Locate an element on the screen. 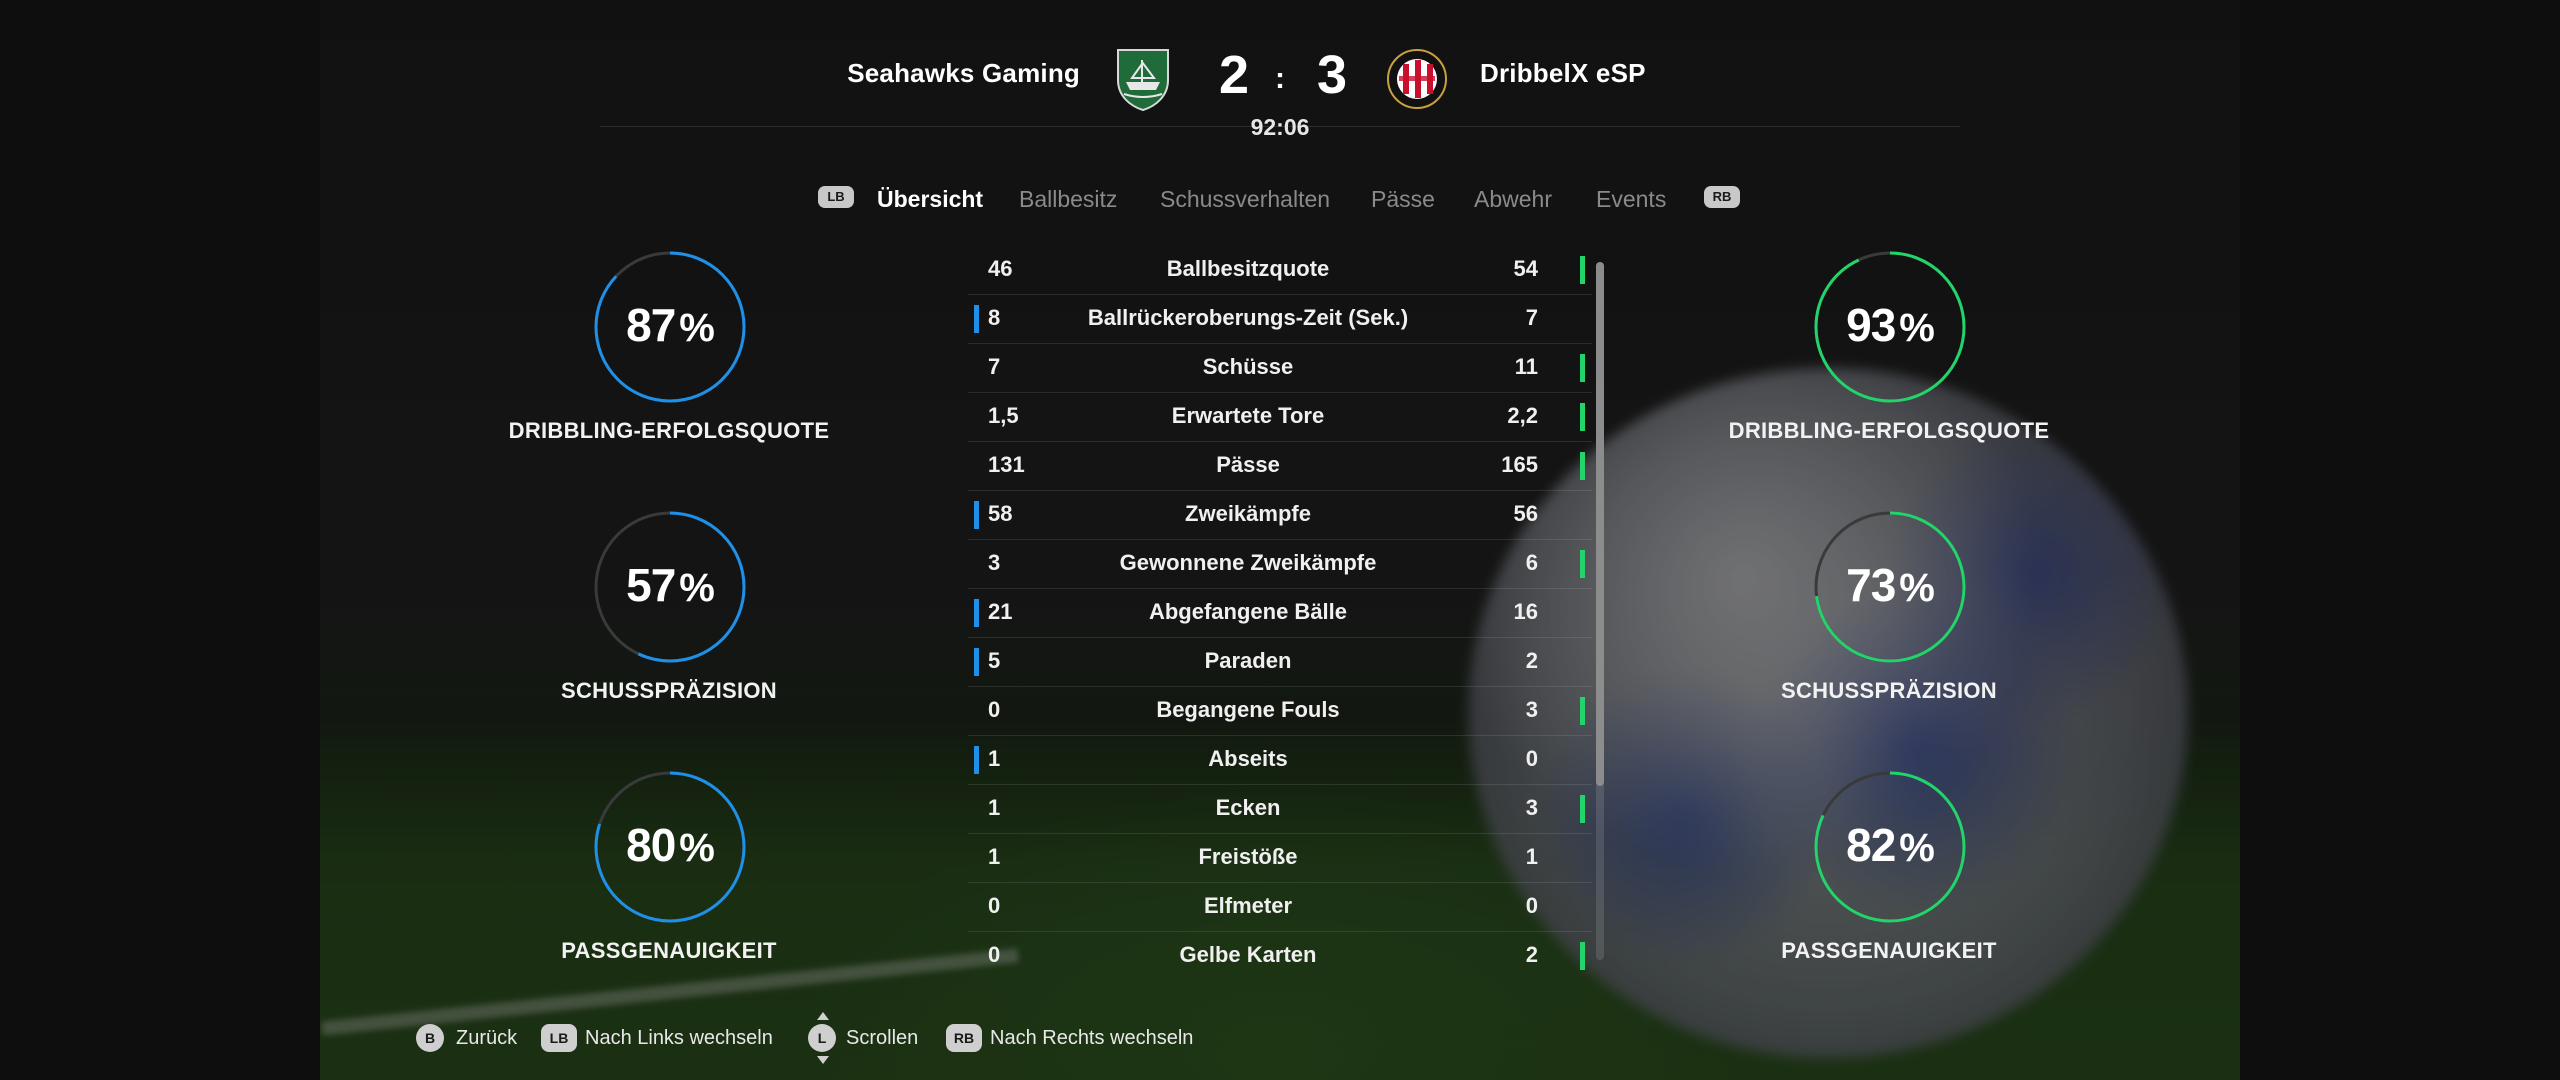 The height and width of the screenshot is (1080, 2560). stat-row: 5 Paraden 2 is located at coordinates (1280, 662).